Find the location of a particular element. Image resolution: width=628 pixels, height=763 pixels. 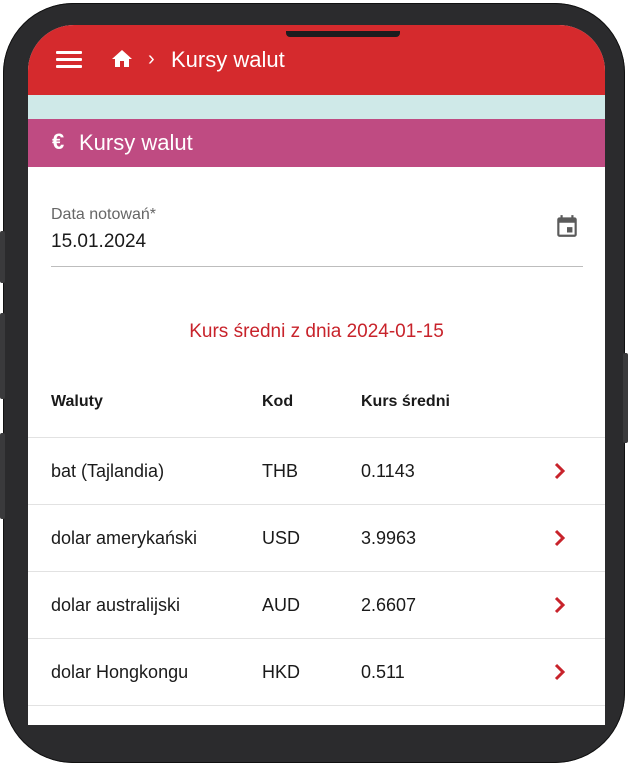

section-title: Kursy walut is located at coordinates (136, 142).